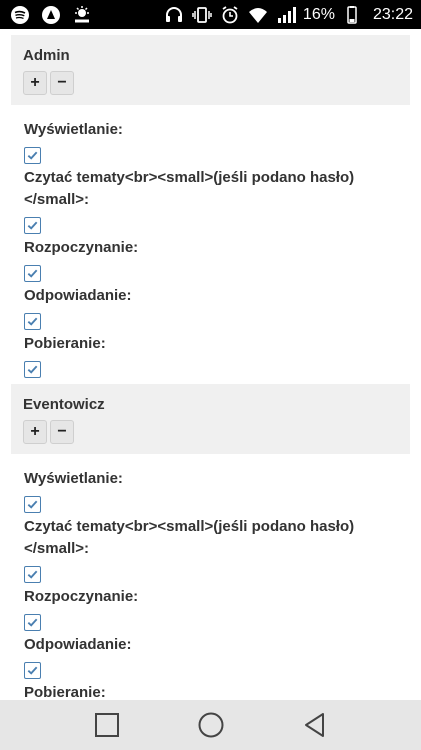  I want to click on home-button, so click(211, 725).